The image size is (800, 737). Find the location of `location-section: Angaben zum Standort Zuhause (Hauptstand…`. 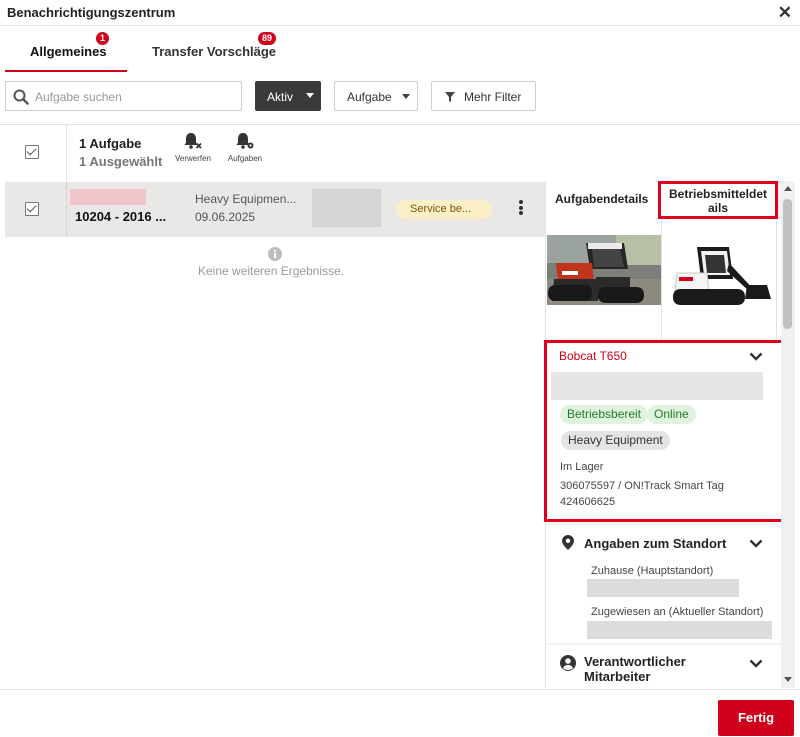

location-section: Angaben zum Standort Zuhause (Hauptstand… is located at coordinates (663, 584).